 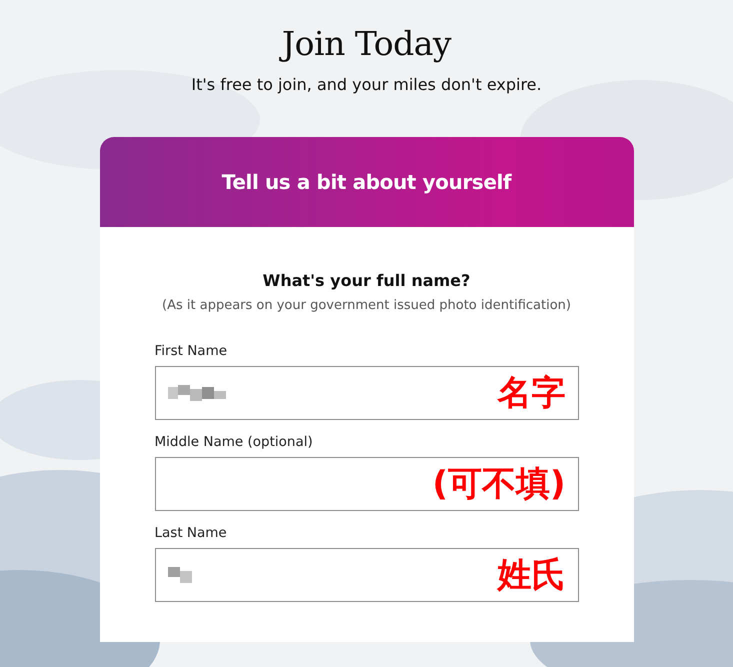 What do you see at coordinates (366, 305) in the screenshot?
I see `section-hint: (As it appears on your government issued photo identification)` at bounding box center [366, 305].